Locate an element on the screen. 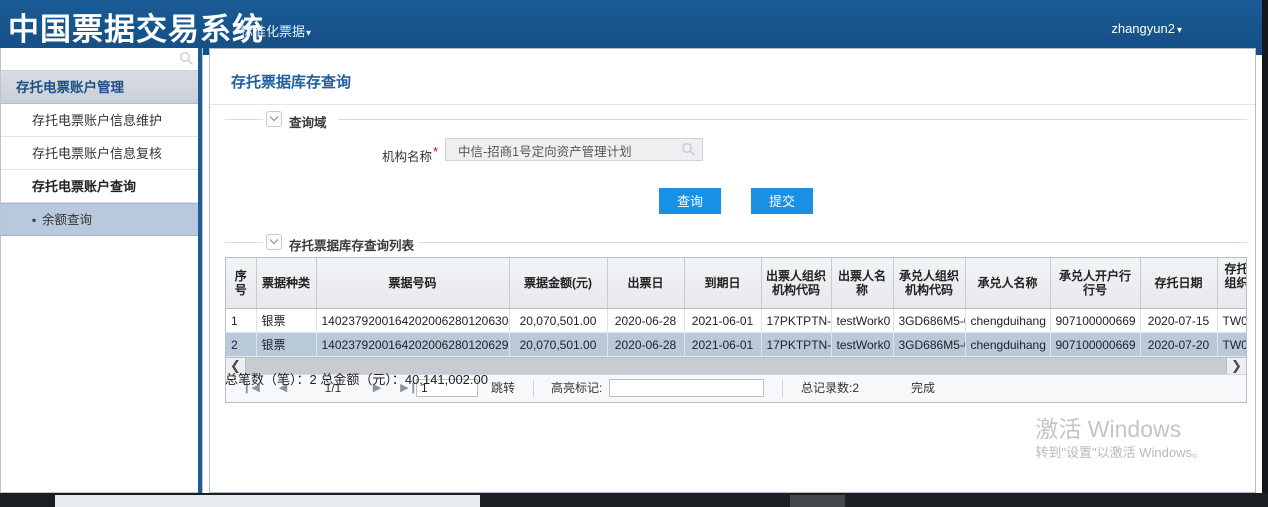  col-header-index: 序号 is located at coordinates (241, 283).